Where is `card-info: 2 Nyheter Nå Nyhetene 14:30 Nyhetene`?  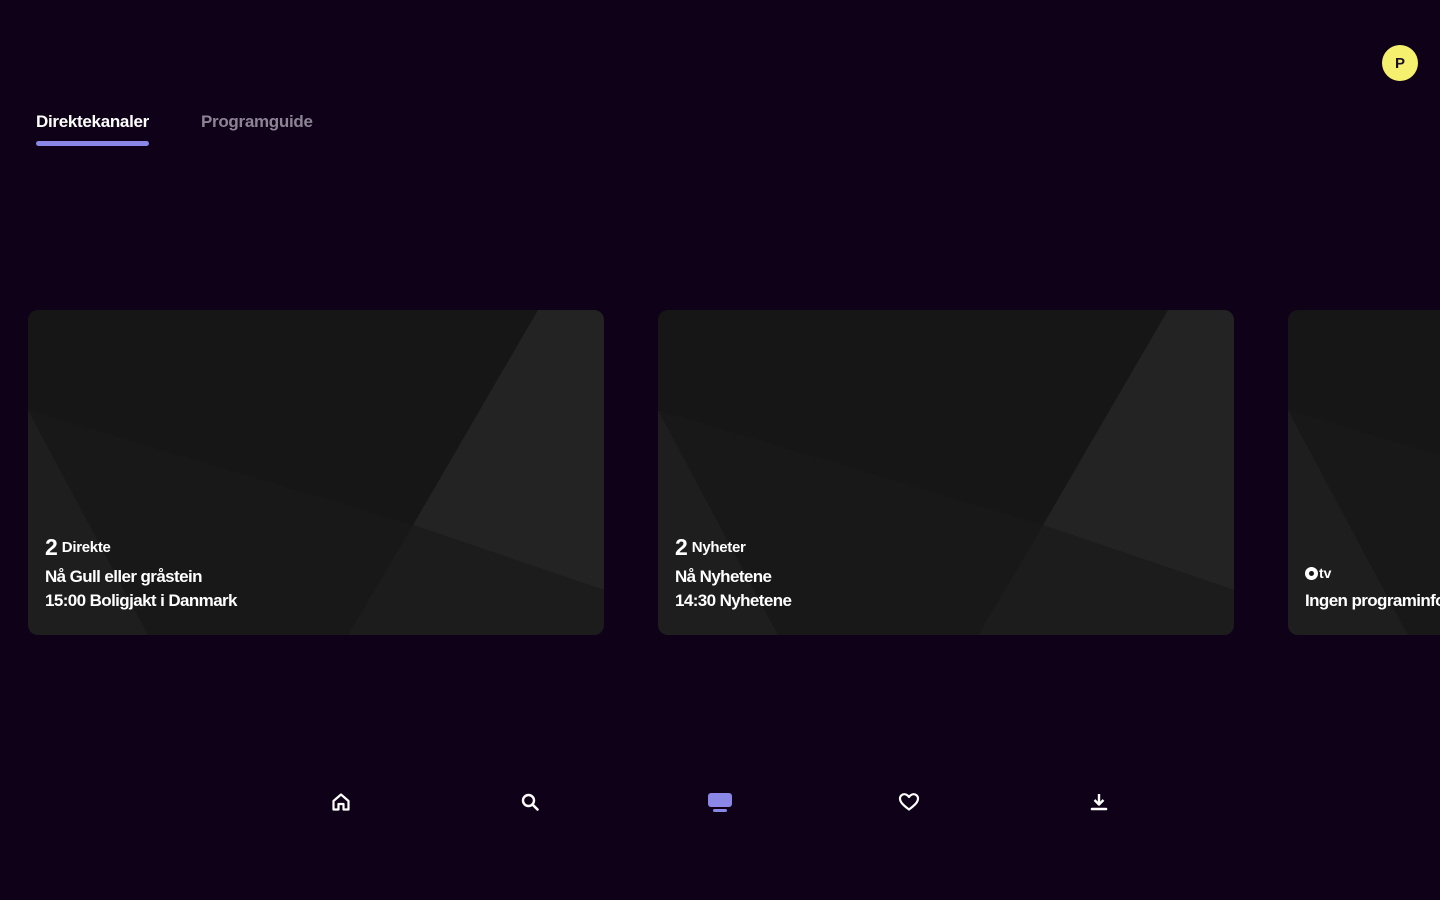 card-info: 2 Nyheter Nå Nyhetene 14:30 Nyhetene is located at coordinates (733, 573).